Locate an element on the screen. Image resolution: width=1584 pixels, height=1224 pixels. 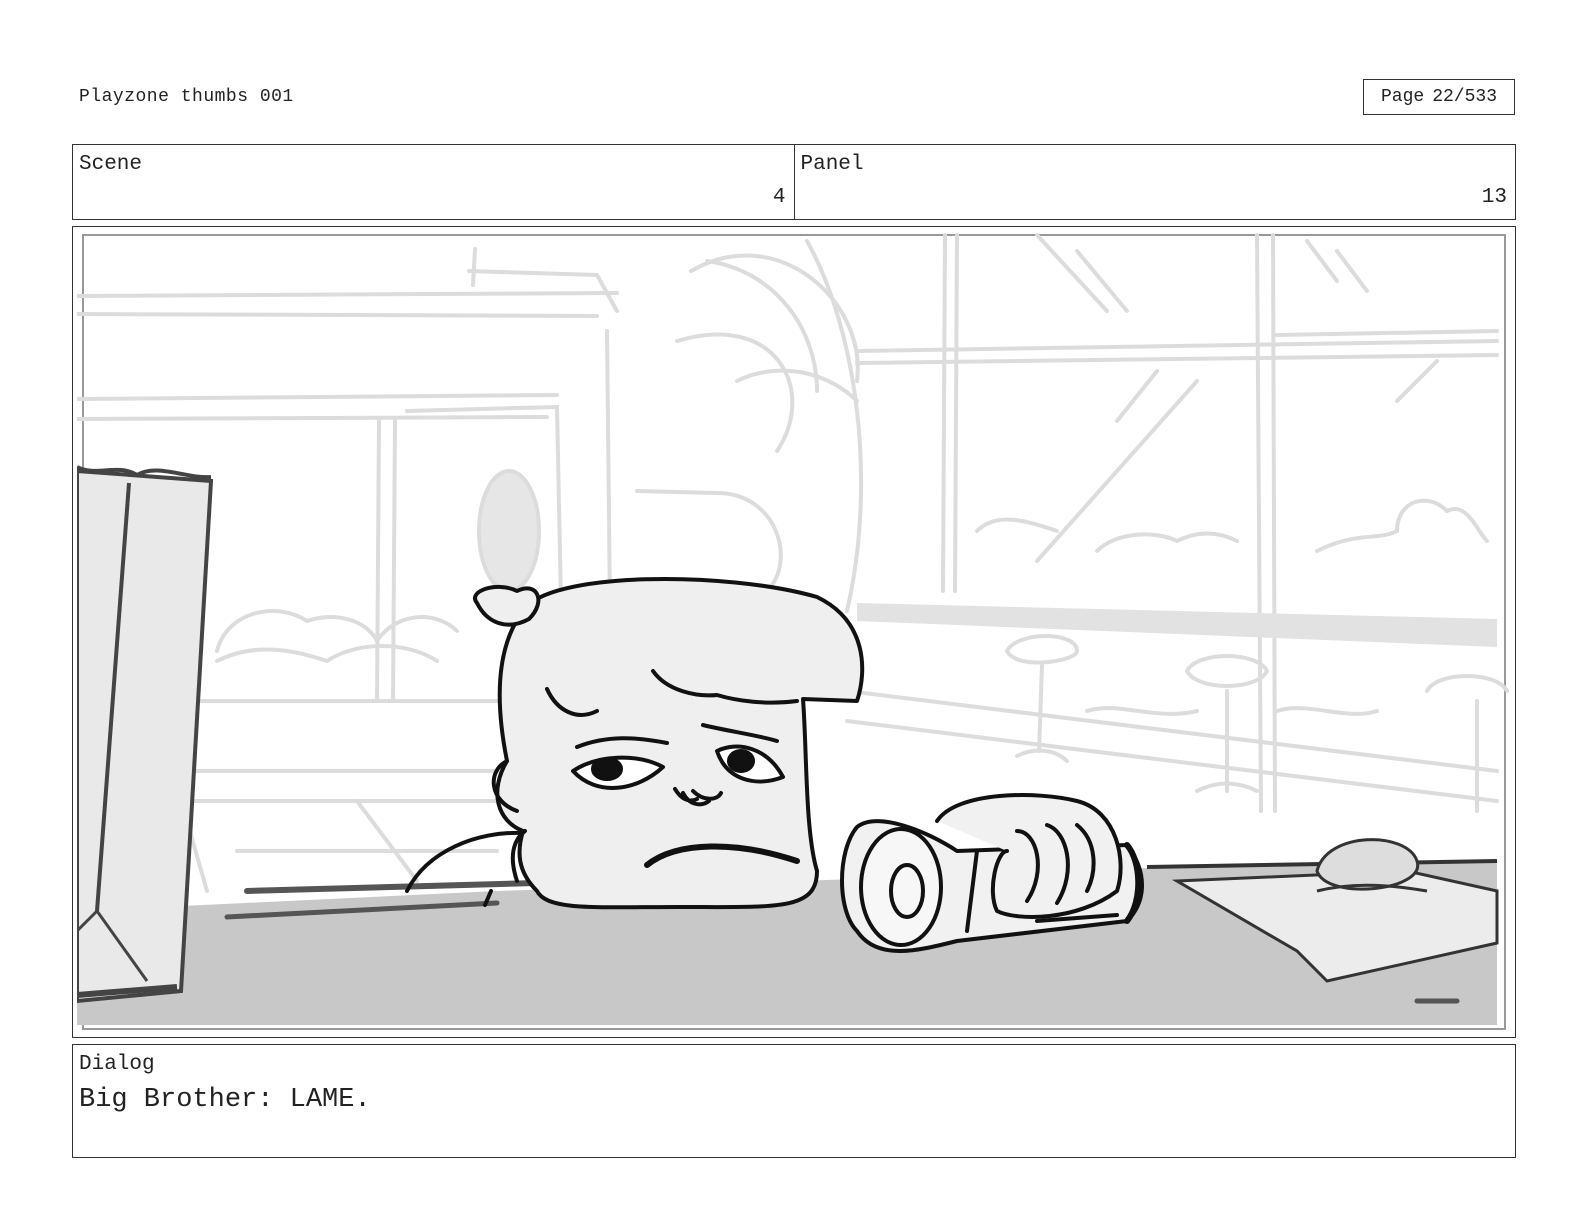
dialog-section: Dialog Big Brother: LAME. is located at coordinates (794, 1101).